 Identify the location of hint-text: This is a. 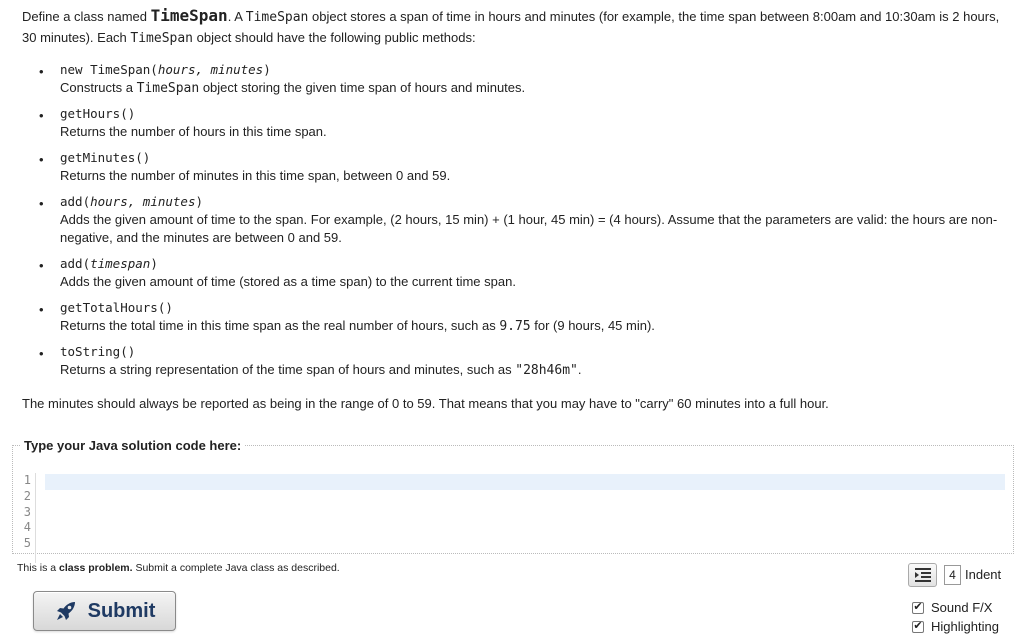
(38, 568).